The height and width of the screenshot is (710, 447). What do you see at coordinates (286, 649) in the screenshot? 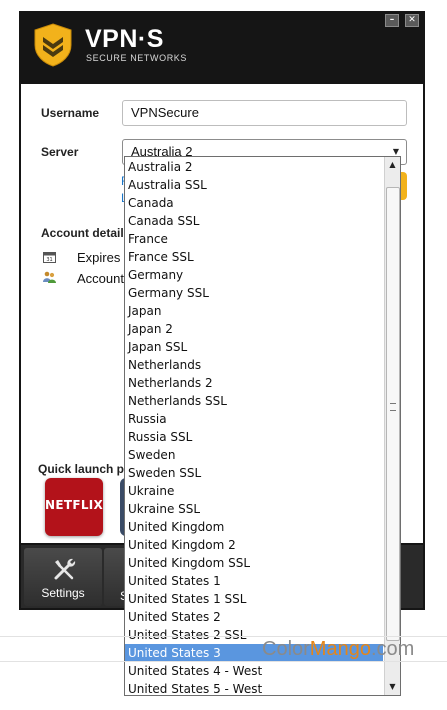
I see `watermark-part-1: Color` at bounding box center [286, 649].